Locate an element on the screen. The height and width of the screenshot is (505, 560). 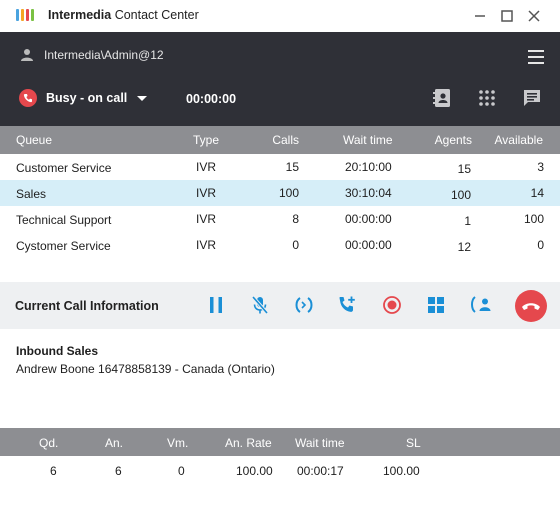
stat-col-sl: SL is located at coordinates (413, 443).